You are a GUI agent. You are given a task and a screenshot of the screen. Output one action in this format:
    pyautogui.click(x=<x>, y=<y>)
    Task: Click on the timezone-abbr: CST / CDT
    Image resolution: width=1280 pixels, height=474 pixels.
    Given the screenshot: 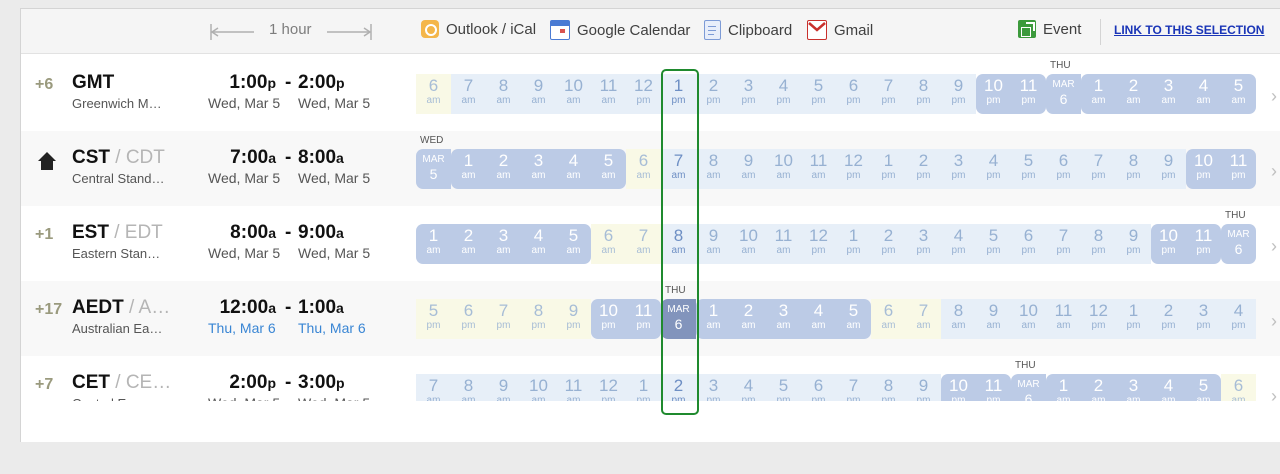 What is the action you would take?
    pyautogui.click(x=118, y=158)
    